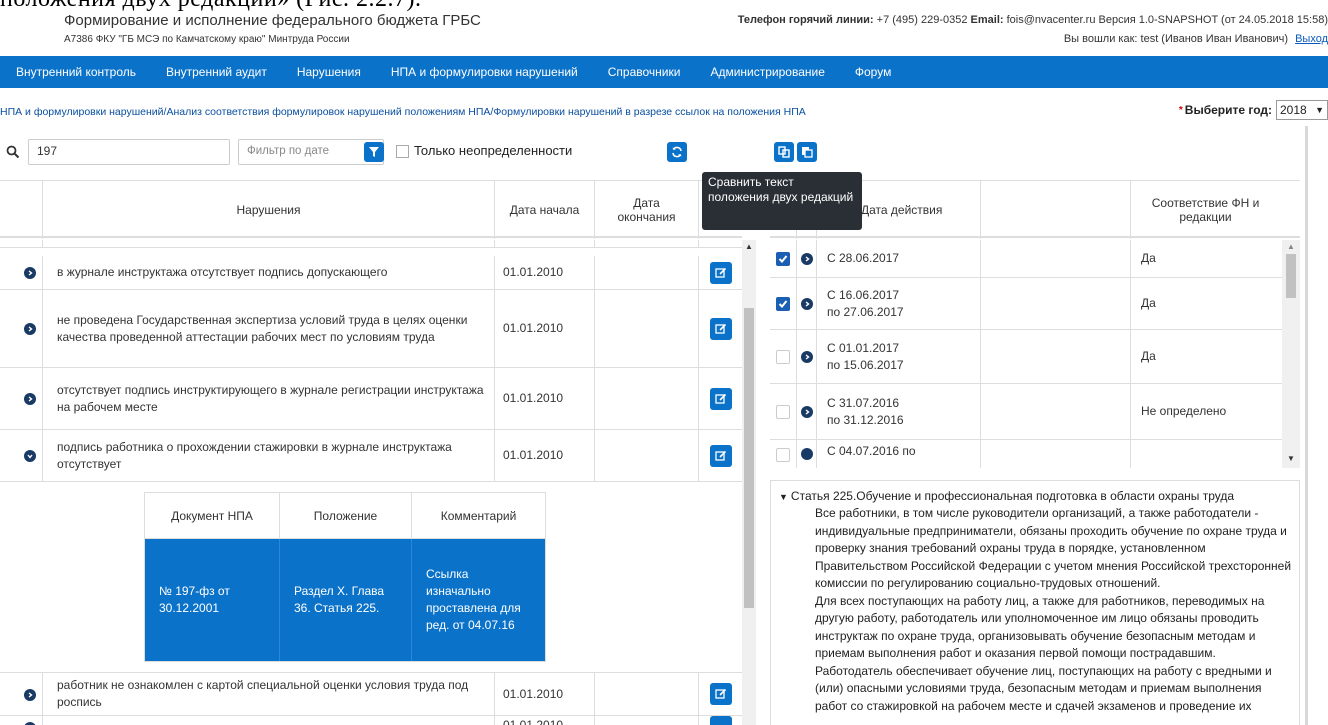 The width and height of the screenshot is (1328, 725). I want to click on header-match: Соответствие ФН и редакции, so click(1205, 210).